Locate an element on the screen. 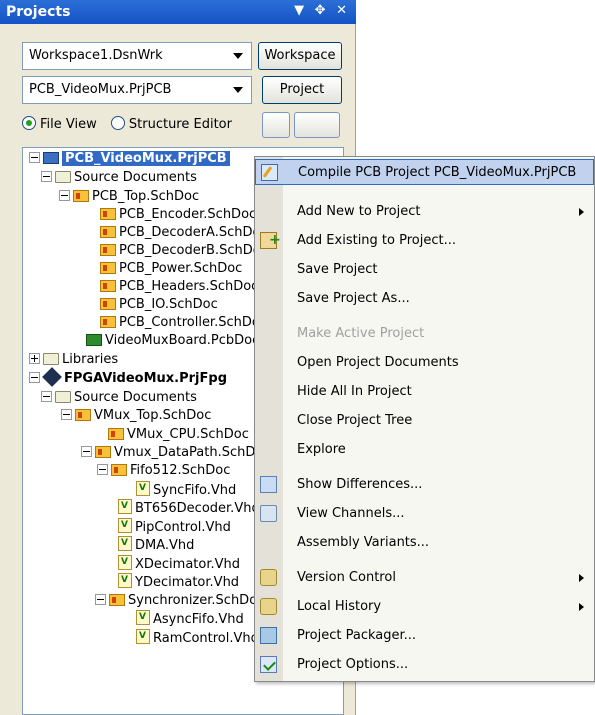 The image size is (595, 715). tree-item: FPGAVideoMux.PrjFpg is located at coordinates (128, 377).